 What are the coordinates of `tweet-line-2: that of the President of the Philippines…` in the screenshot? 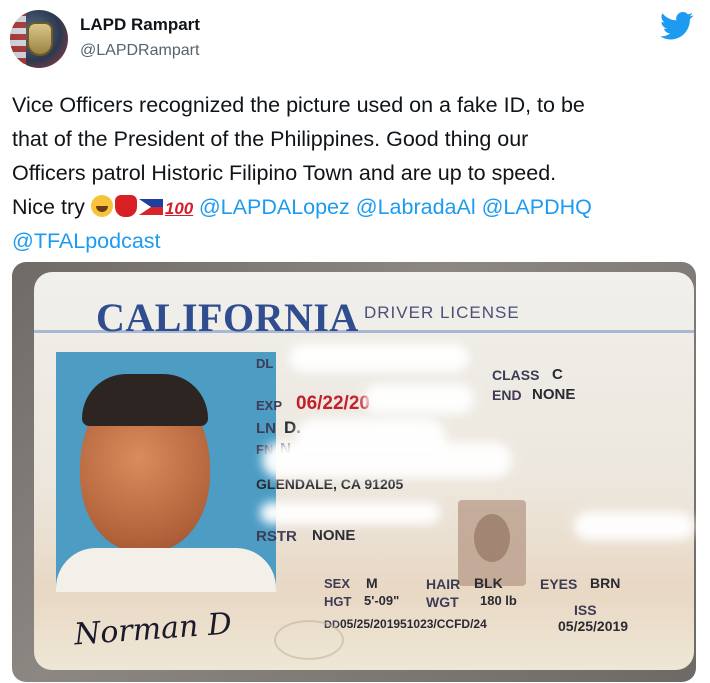 It's located at (270, 139).